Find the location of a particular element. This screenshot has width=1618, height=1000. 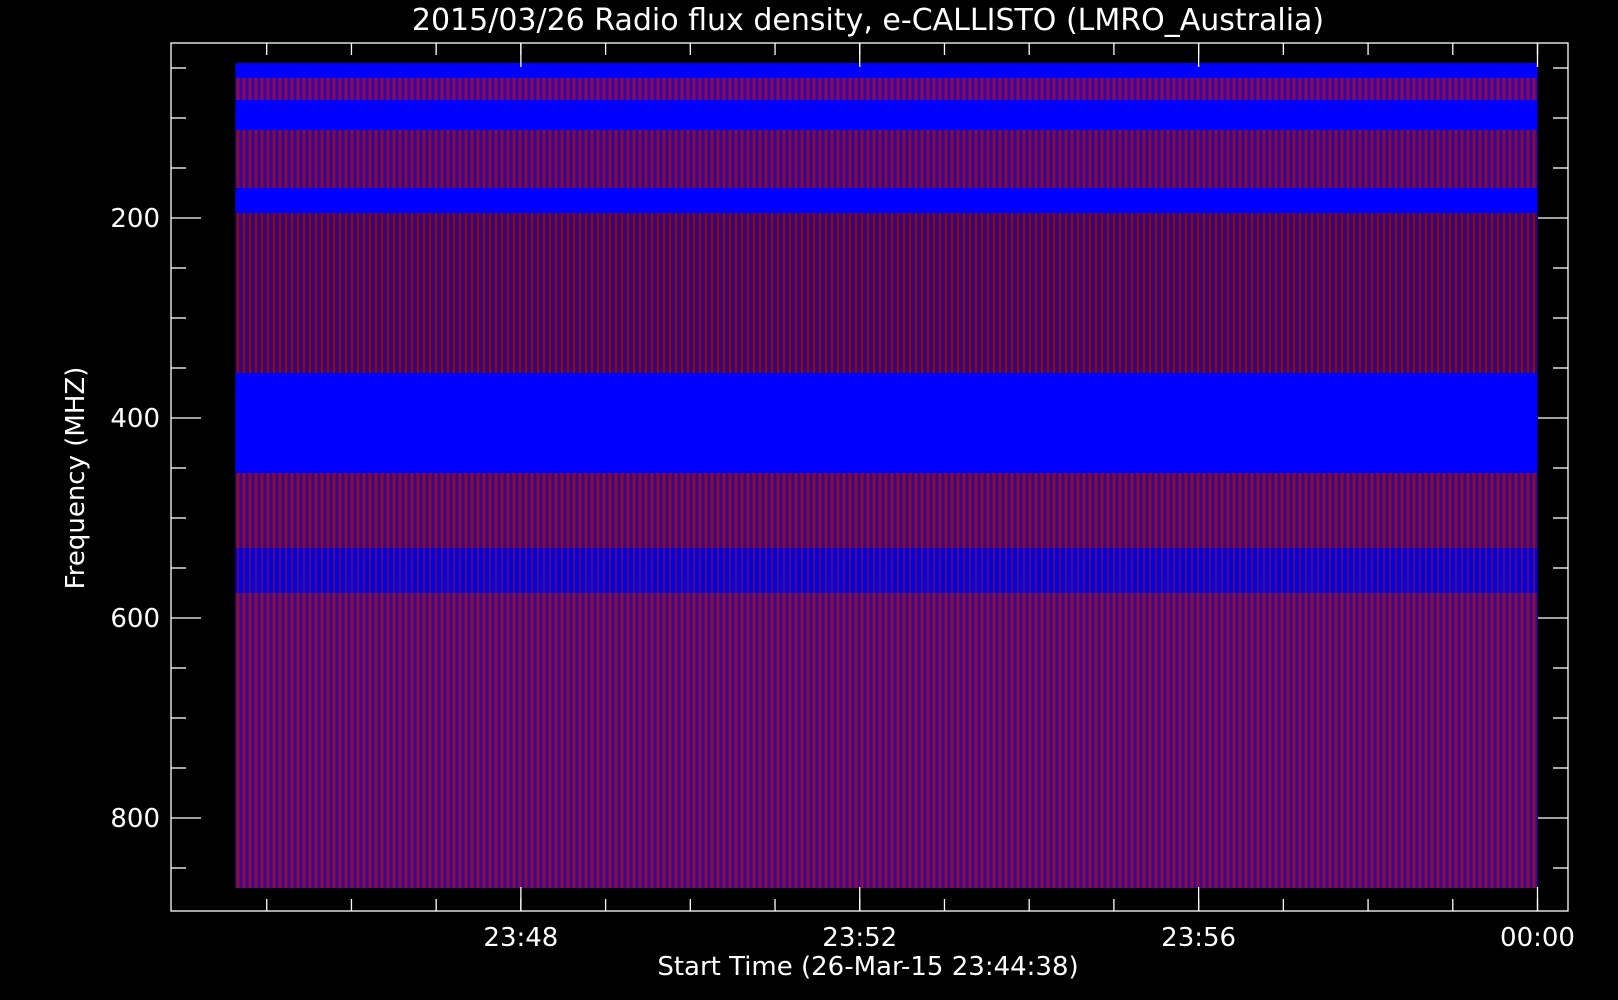

y-axis-label: Frequency (MHZ) is located at coordinates (76, 478).